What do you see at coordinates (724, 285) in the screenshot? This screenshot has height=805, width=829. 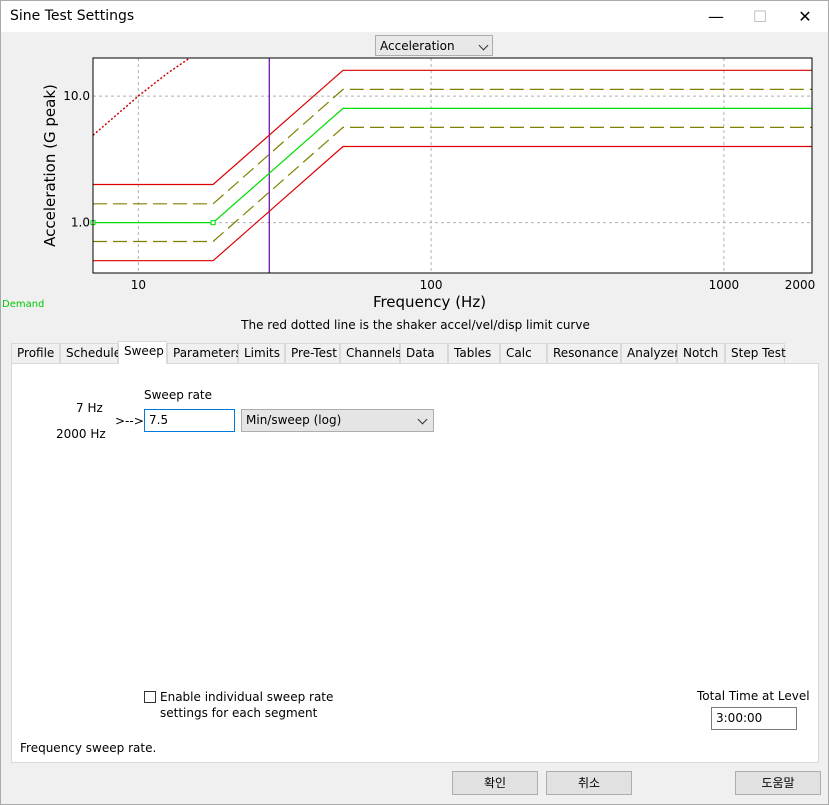 I see `x-tick-label: 1000` at bounding box center [724, 285].